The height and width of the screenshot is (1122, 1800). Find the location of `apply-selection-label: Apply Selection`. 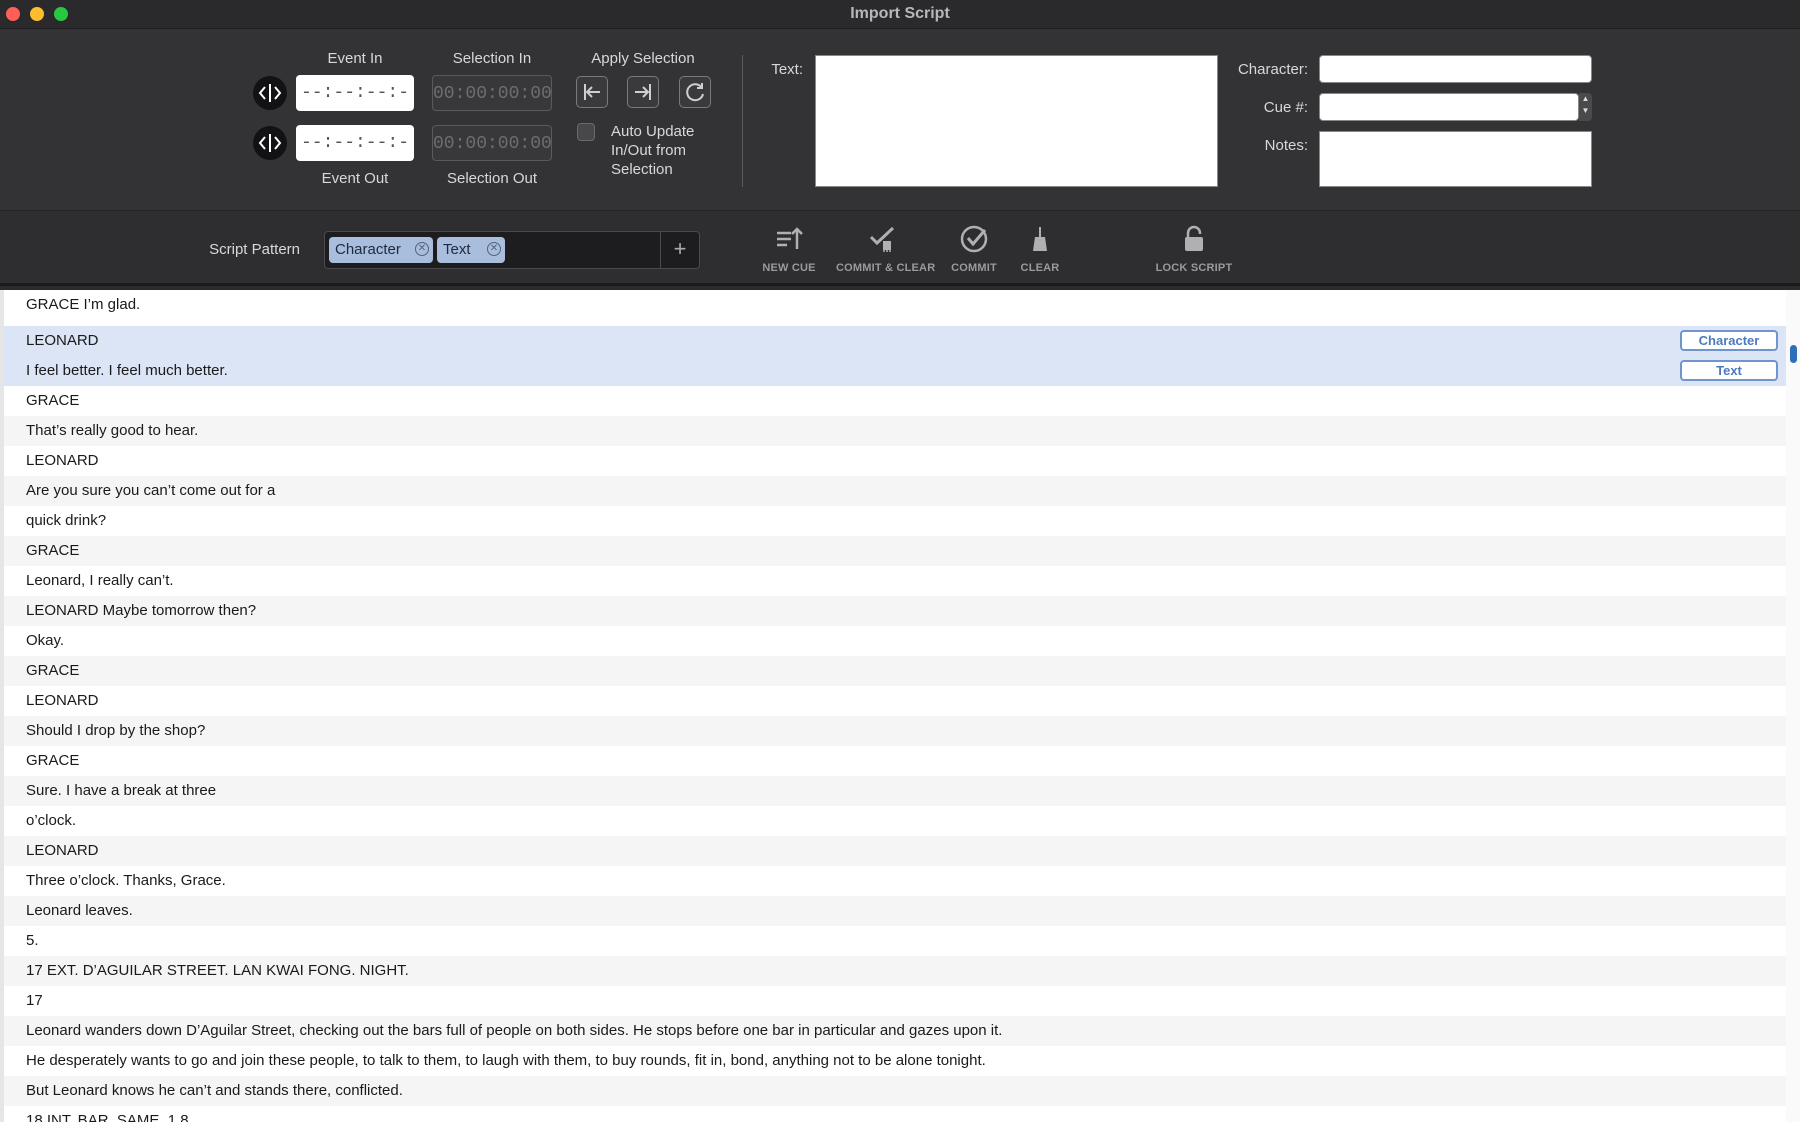

apply-selection-label: Apply Selection is located at coordinates (643, 58).